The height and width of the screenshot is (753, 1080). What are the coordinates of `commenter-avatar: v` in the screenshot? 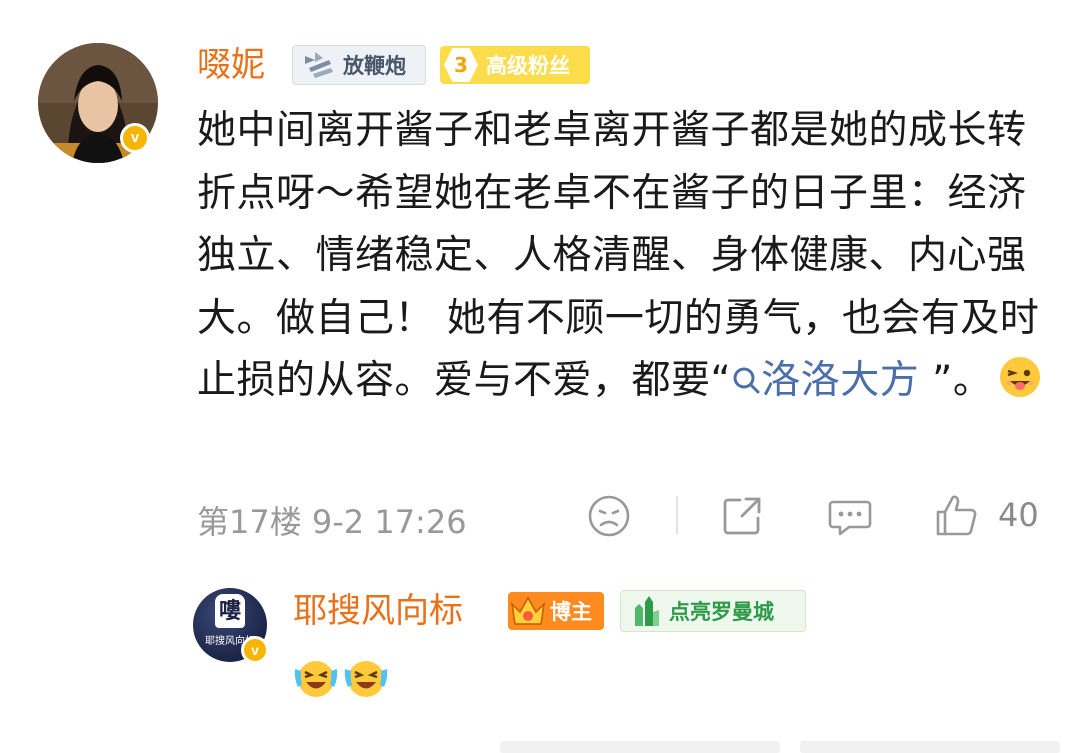 It's located at (98, 103).